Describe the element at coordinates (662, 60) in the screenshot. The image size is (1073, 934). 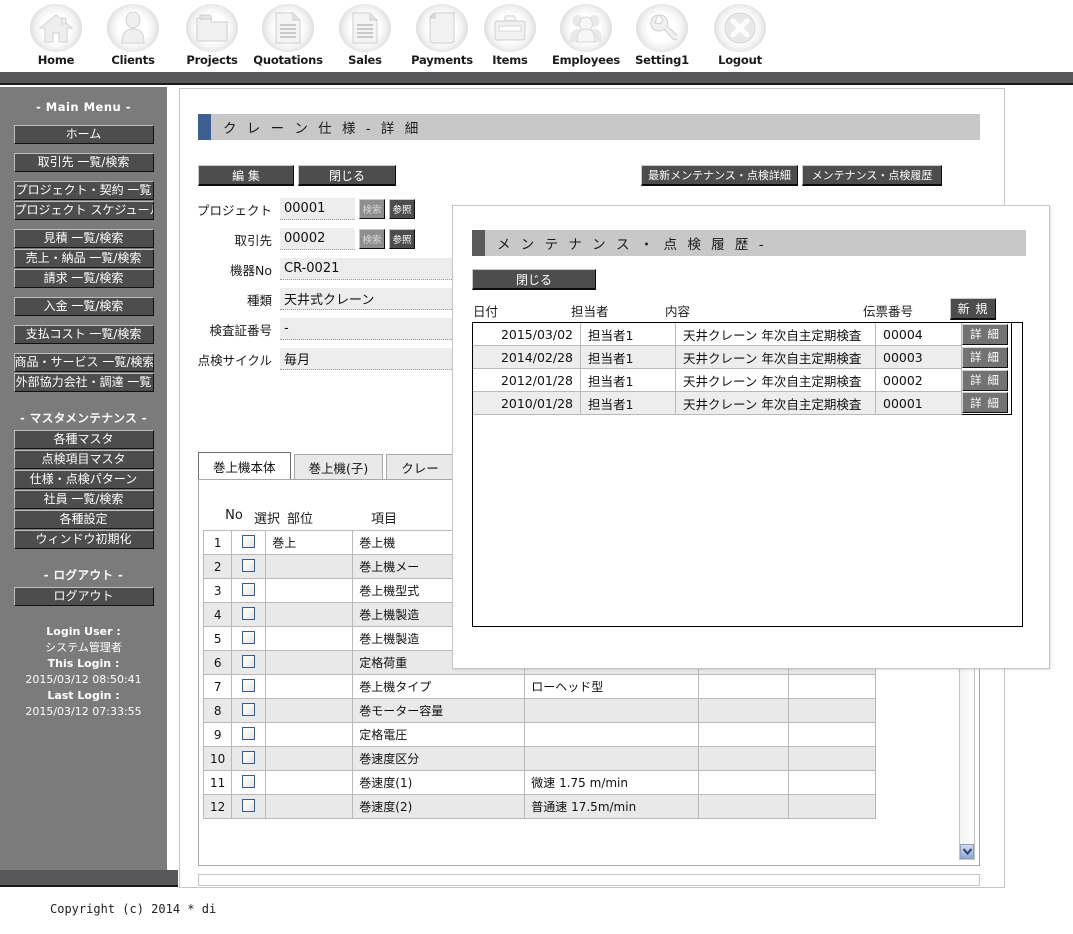
I see `nav-item-label: Setting1` at that location.